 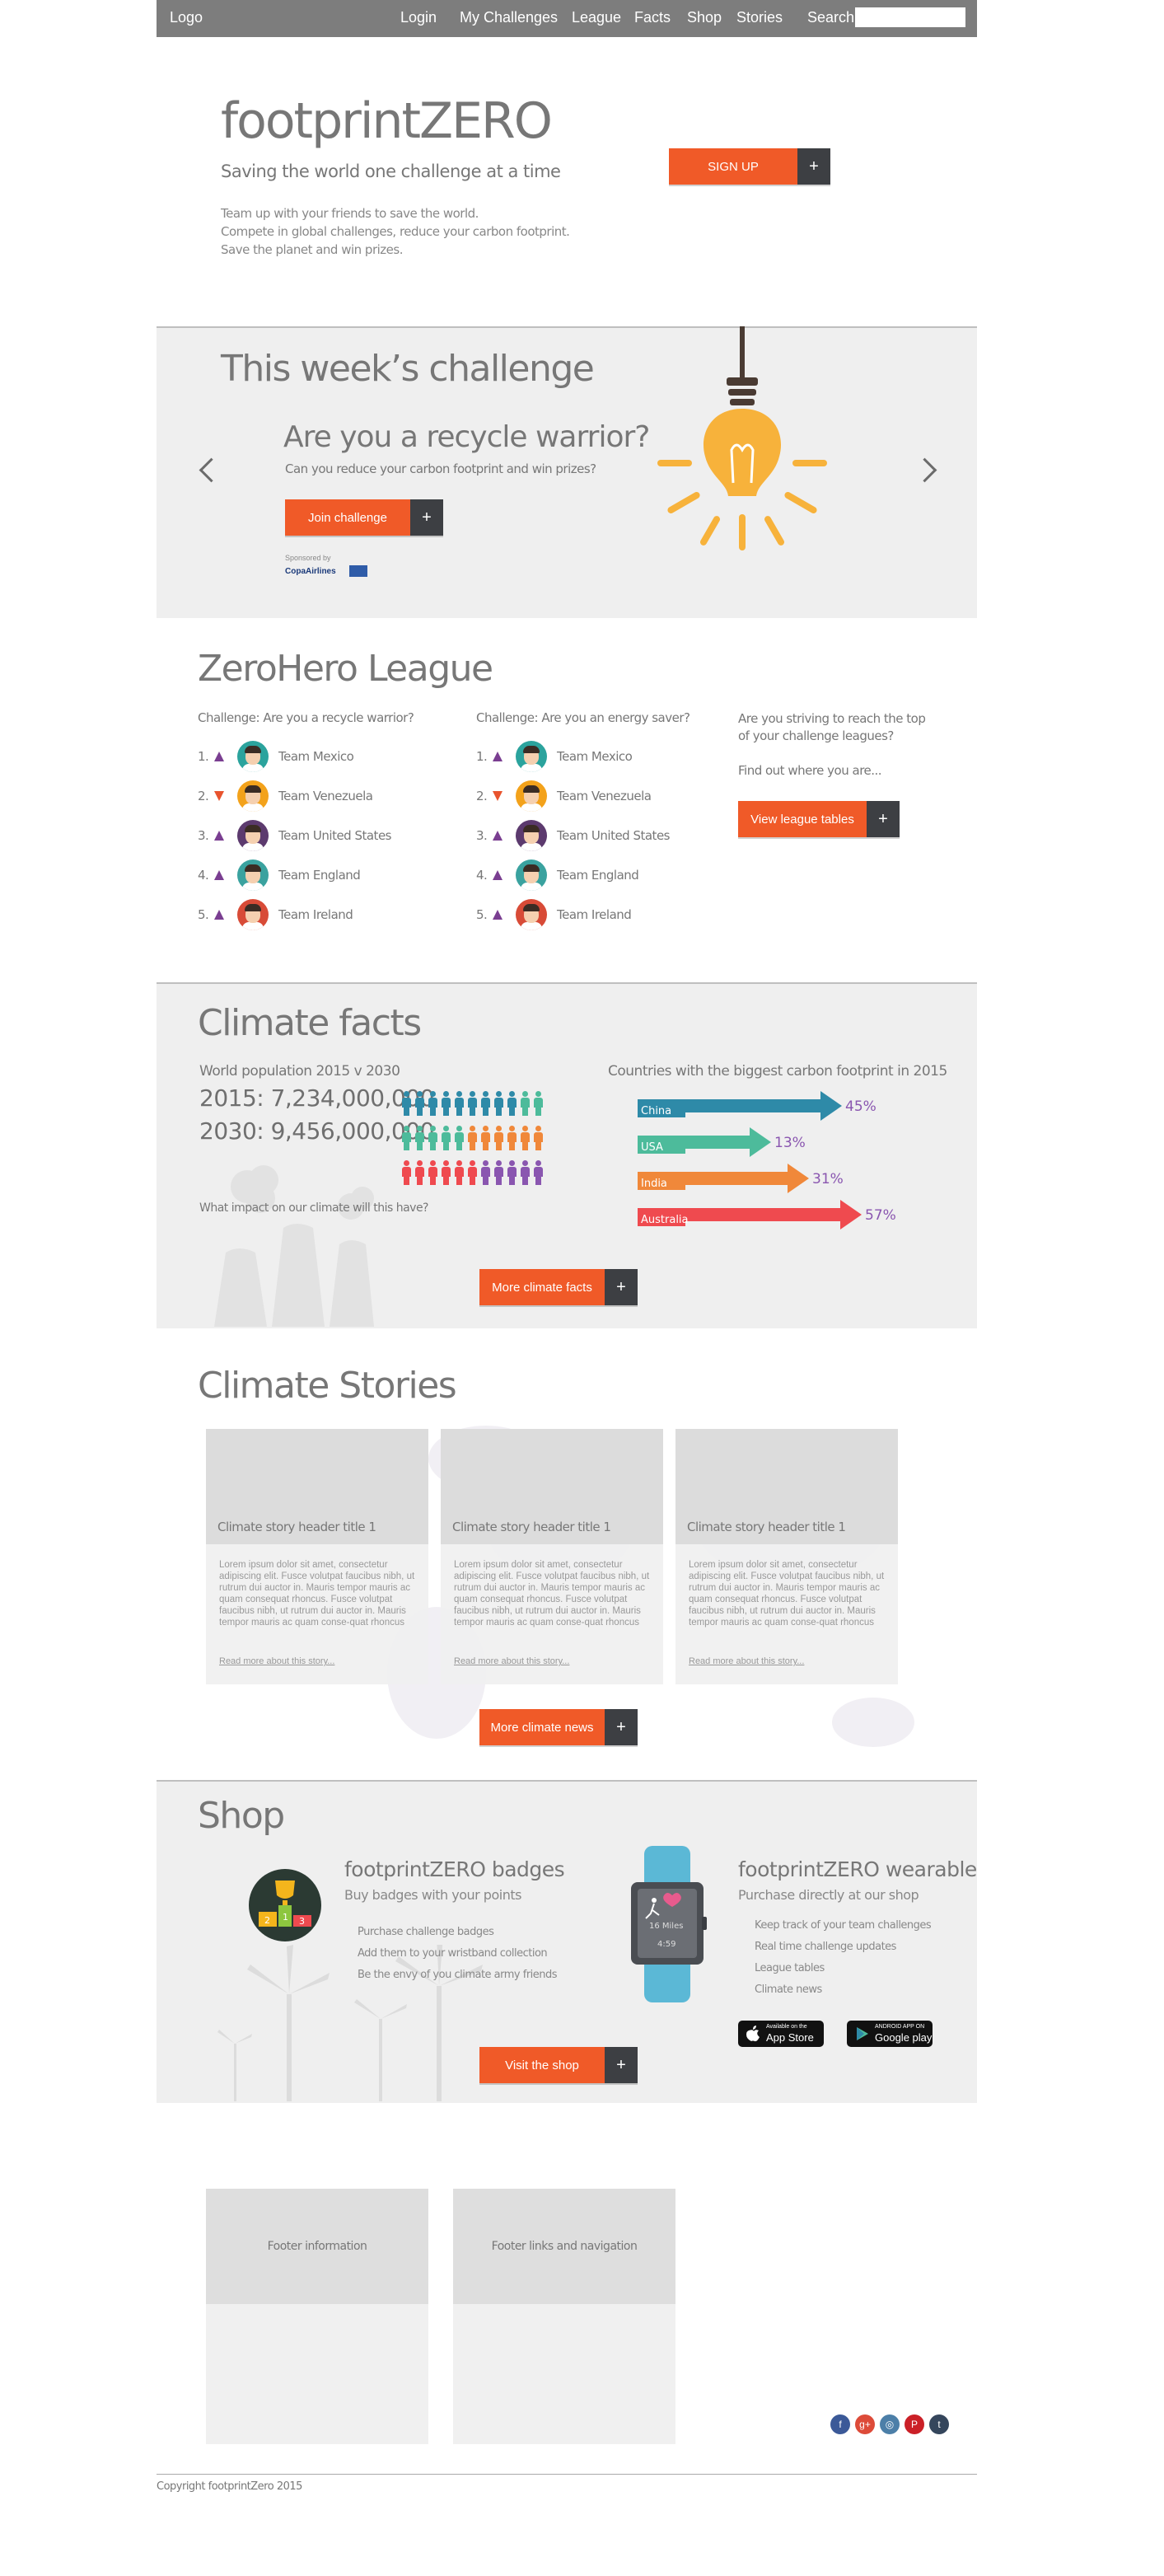 I want to click on league-row: 2. Team Venezuela, so click(x=608, y=796).